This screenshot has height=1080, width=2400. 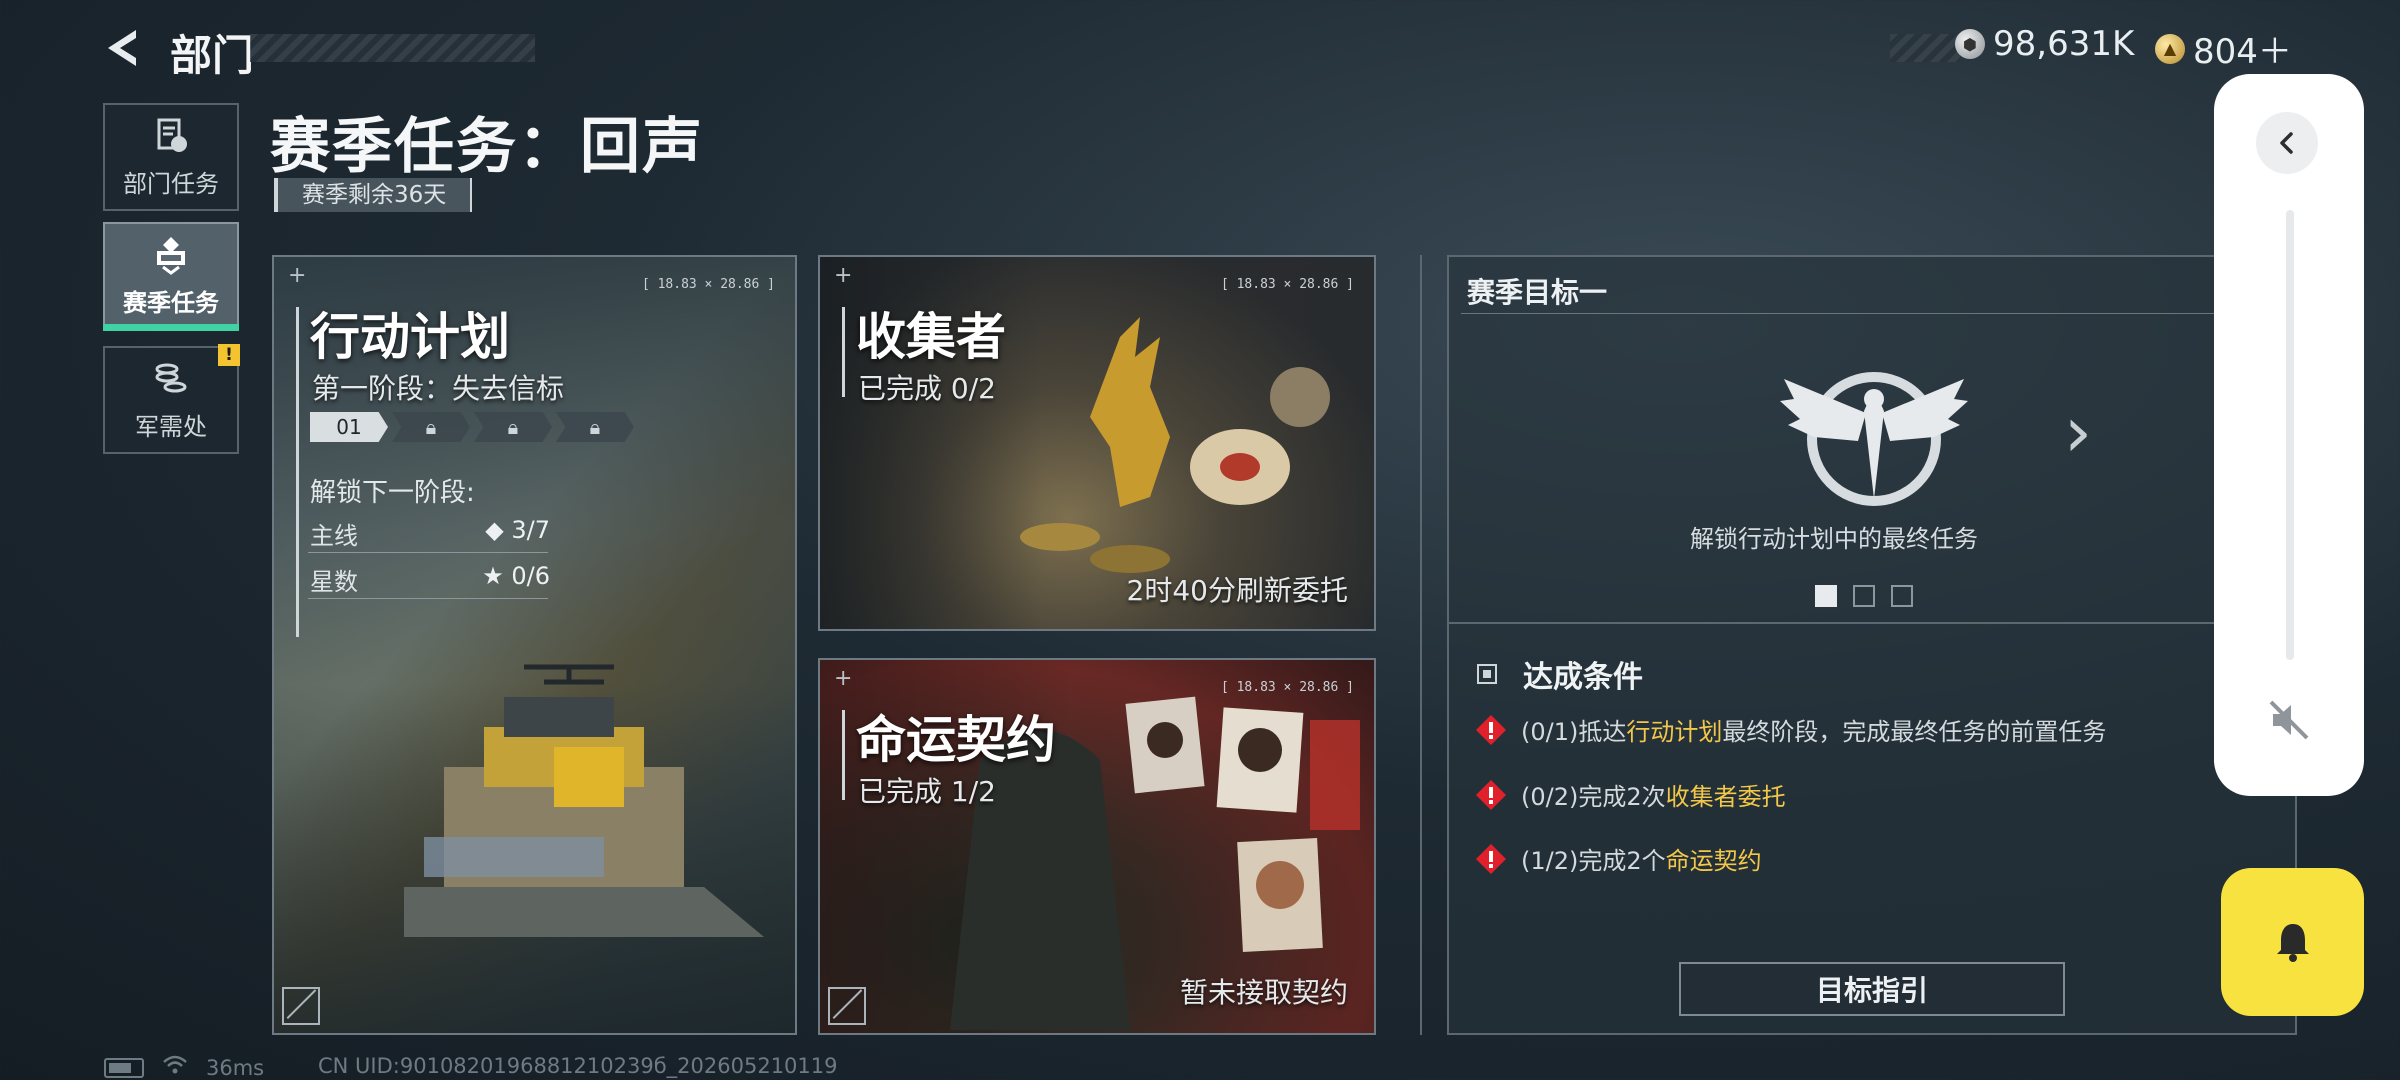 I want to click on unlock-row-stars: 星数 ★ 0/6, so click(x=430, y=579).